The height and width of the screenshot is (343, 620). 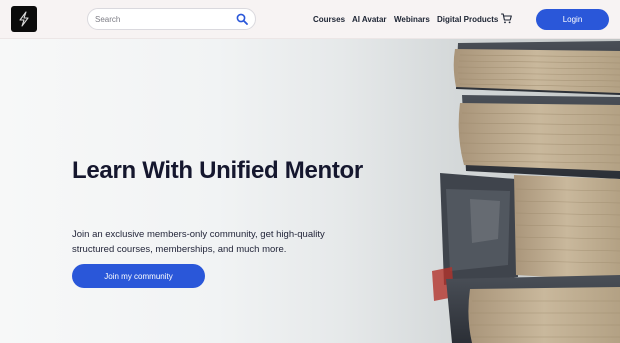 What do you see at coordinates (242, 19) in the screenshot?
I see `search-icon` at bounding box center [242, 19].